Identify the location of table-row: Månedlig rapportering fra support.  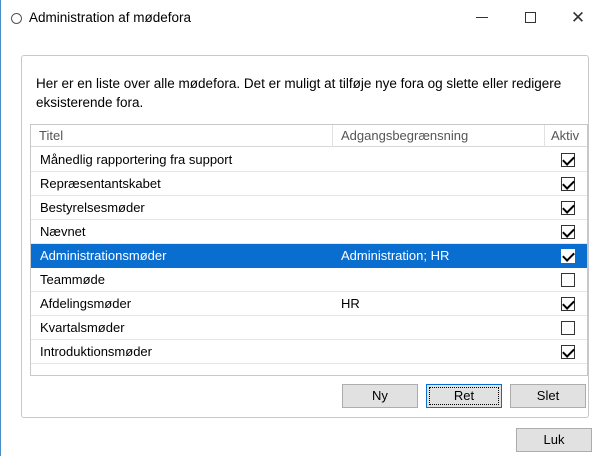
(309, 160).